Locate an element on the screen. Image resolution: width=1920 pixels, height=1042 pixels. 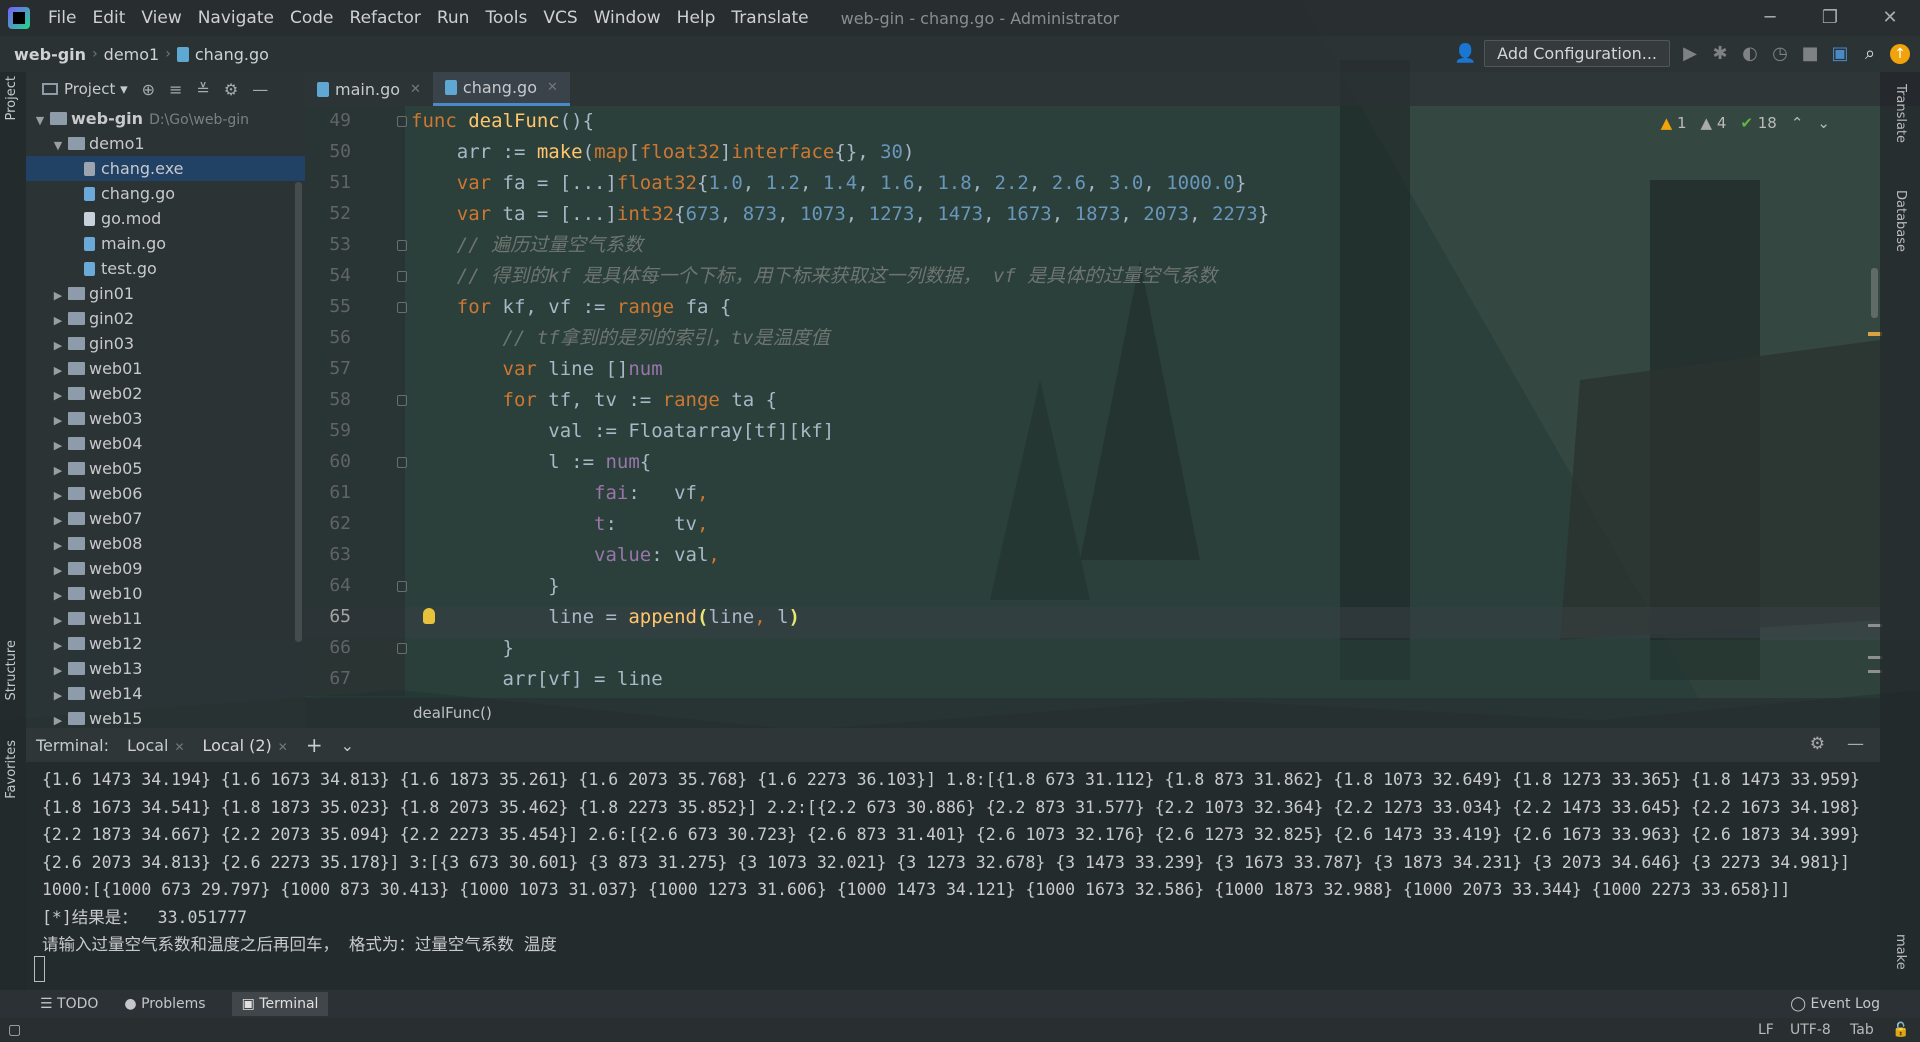
menu-edit: Edit is located at coordinates (108, 18).